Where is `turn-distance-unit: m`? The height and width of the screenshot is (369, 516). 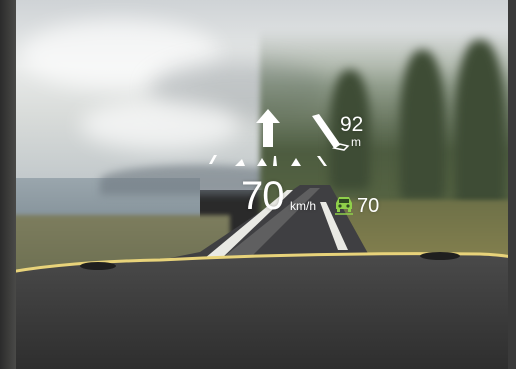
turn-distance-unit: m is located at coordinates (356, 142).